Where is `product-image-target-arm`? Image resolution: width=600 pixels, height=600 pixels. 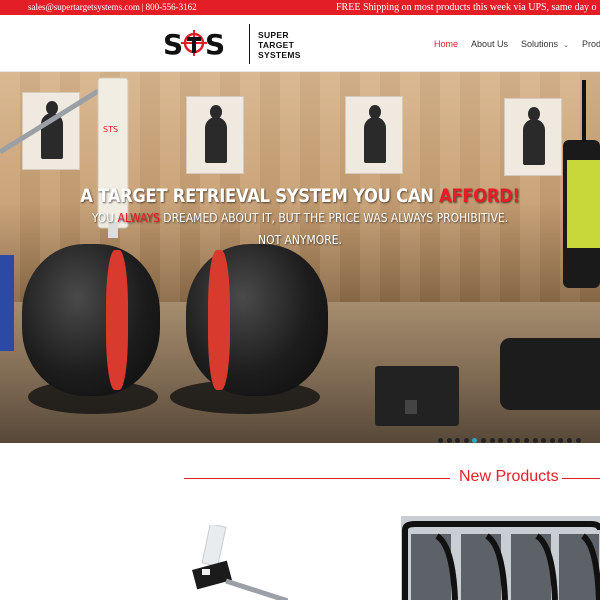 product-image-target-arm is located at coordinates (238, 562).